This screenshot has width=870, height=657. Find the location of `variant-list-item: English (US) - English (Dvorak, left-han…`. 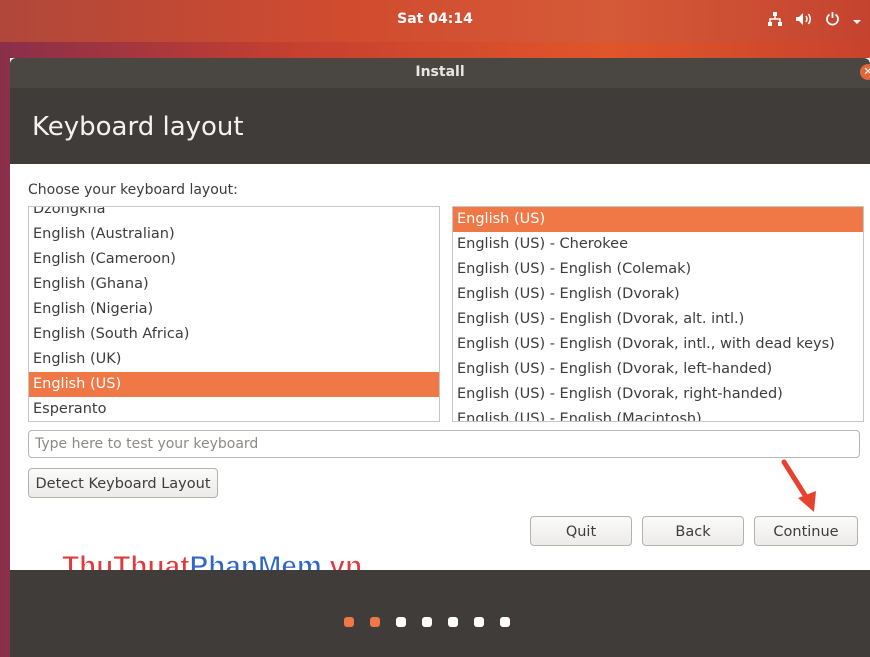

variant-list-item: English (US) - English (Dvorak, left-han… is located at coordinates (658, 369).